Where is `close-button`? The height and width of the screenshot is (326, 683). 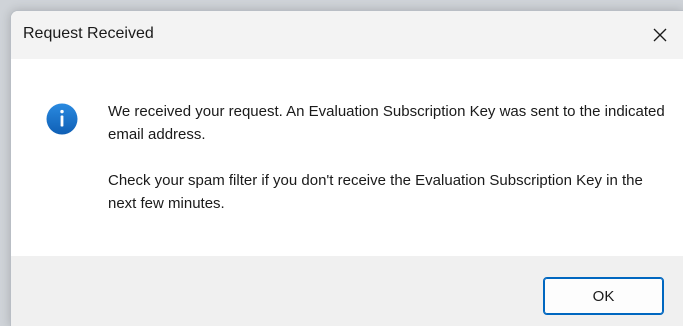 close-button is located at coordinates (660, 35).